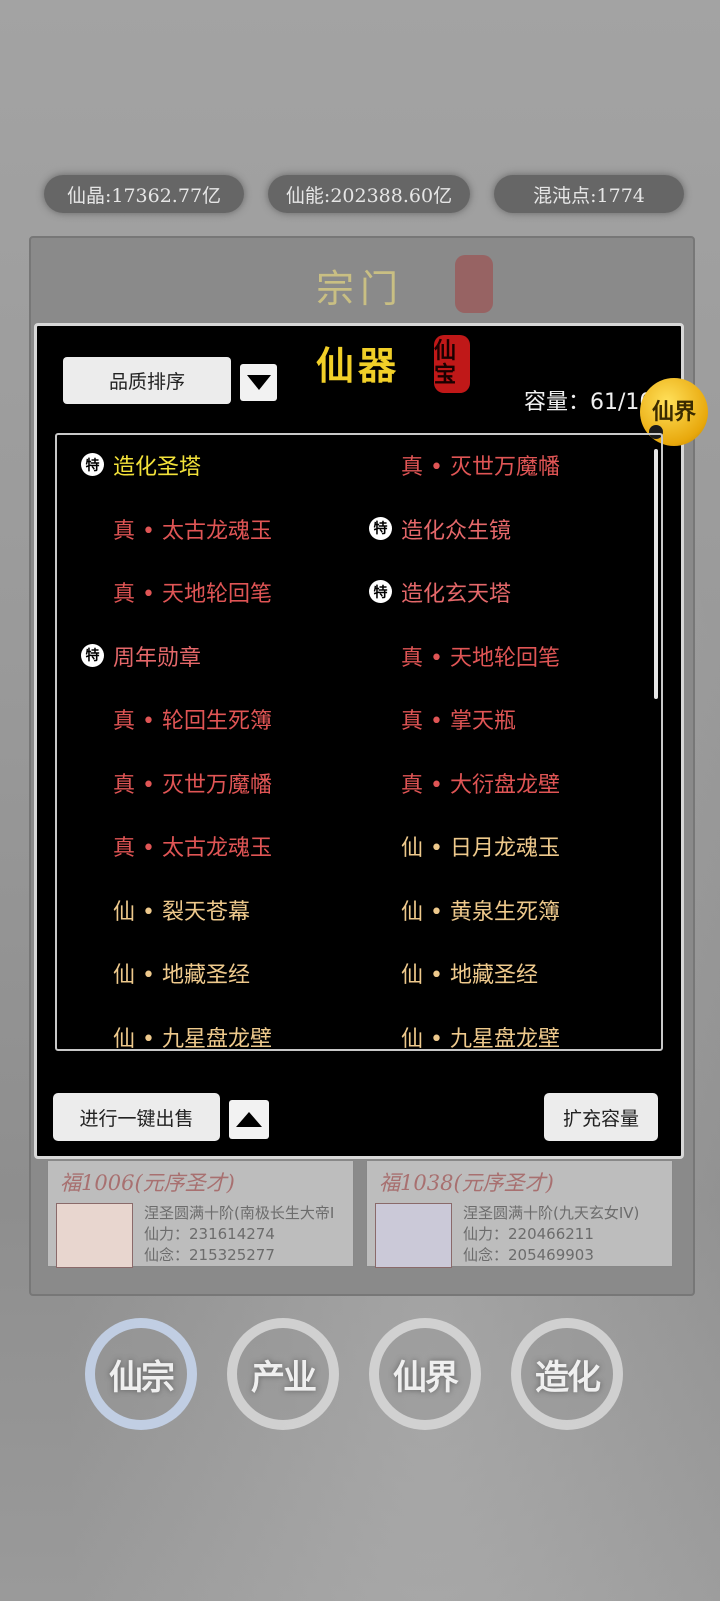  I want to click on nav-zaohua: 造化, so click(567, 1374).